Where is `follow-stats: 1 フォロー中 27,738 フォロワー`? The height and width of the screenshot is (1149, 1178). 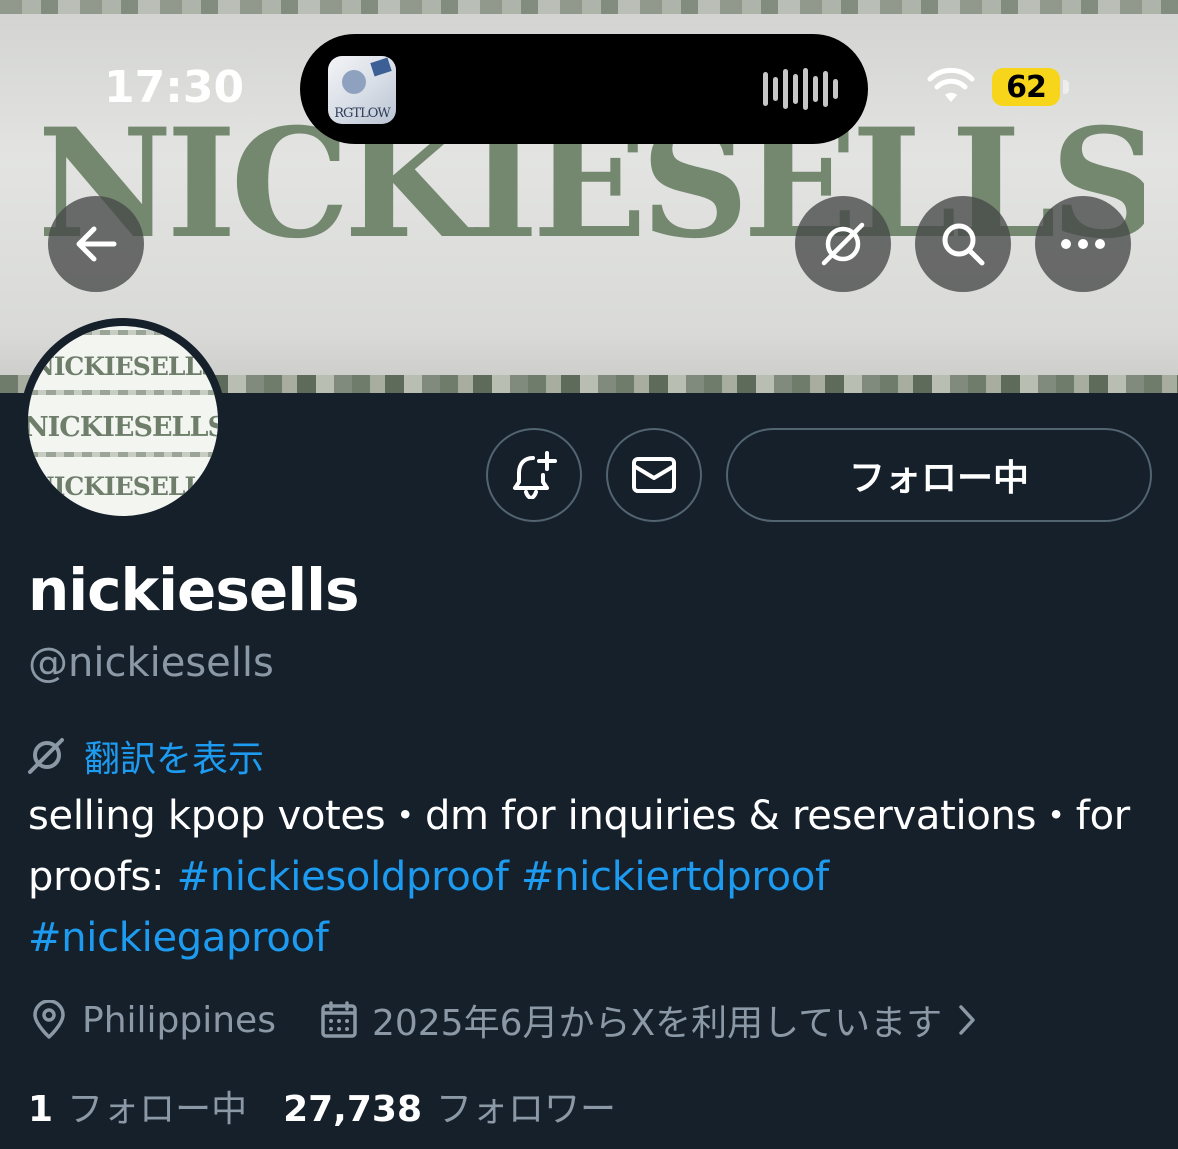
follow-stats: 1 フォロー中 27,738 フォロワー is located at coordinates (322, 1106).